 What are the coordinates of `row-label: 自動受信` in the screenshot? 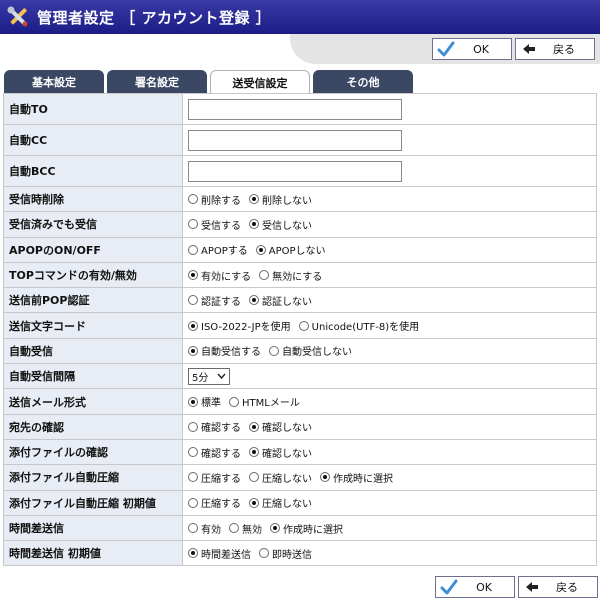 It's located at (93, 351).